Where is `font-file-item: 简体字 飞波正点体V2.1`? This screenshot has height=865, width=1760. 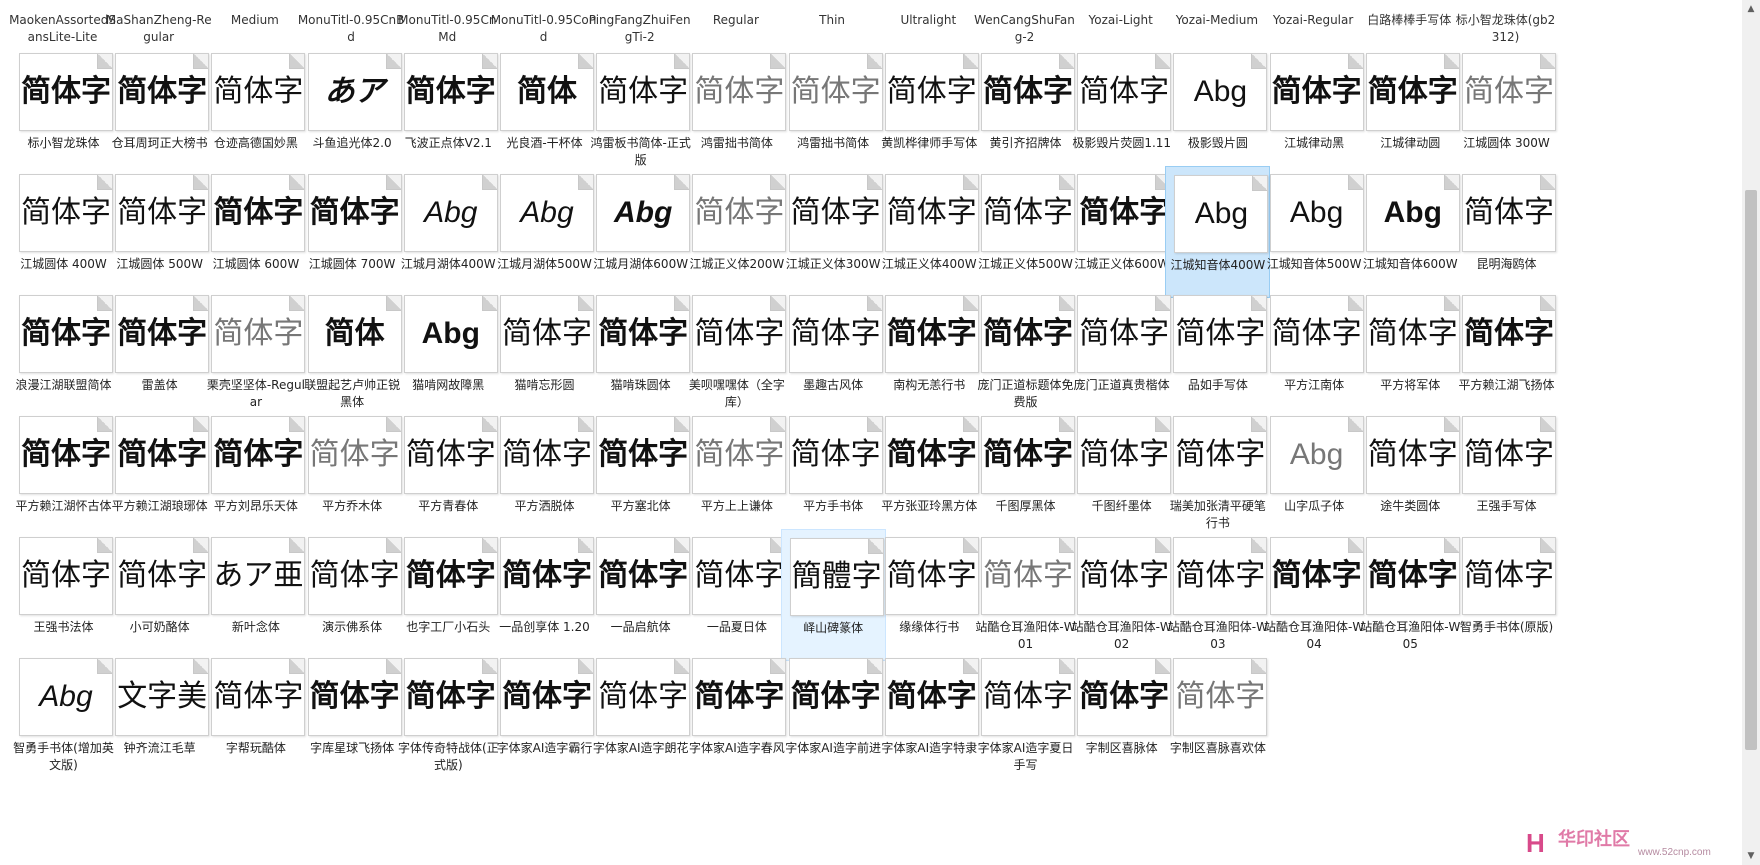
font-file-item: 简体字 飞波正点体V2.1 is located at coordinates (448, 111).